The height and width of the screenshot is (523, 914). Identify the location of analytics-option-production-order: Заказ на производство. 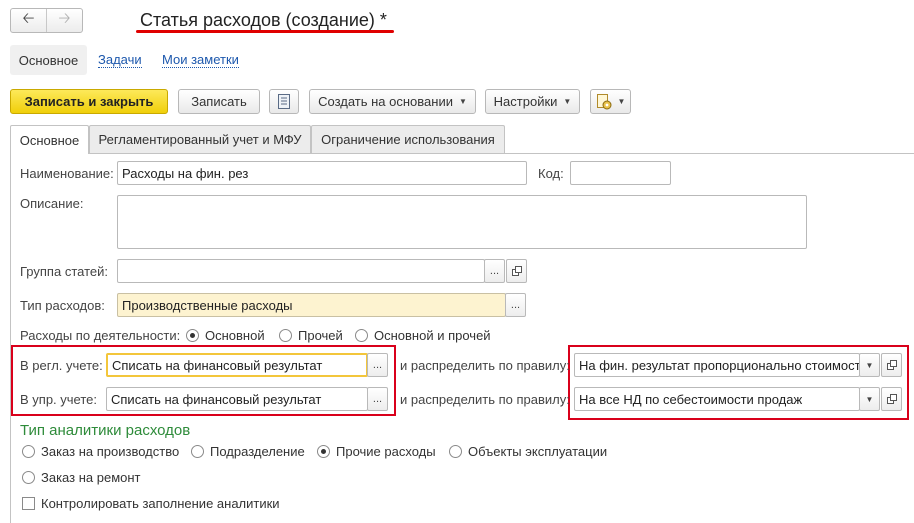
(100, 451).